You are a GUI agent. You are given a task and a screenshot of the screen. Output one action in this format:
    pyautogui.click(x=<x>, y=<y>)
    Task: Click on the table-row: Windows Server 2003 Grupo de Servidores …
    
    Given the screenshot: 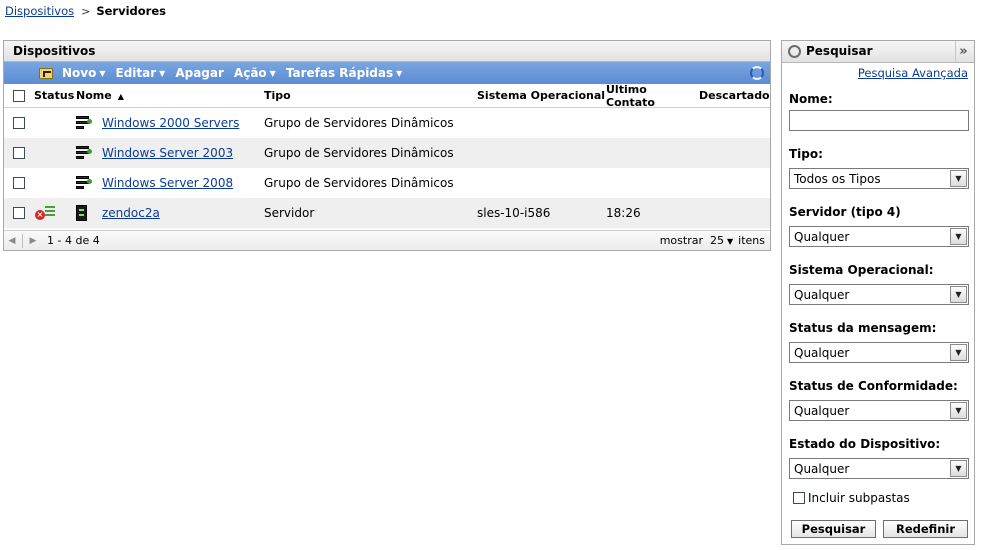 What is the action you would take?
    pyautogui.click(x=387, y=153)
    